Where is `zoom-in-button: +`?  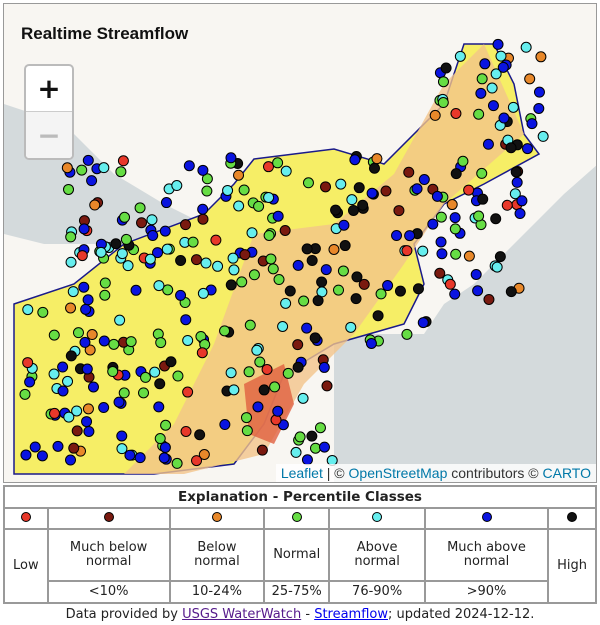
zoom-in-button: + is located at coordinates (49, 89).